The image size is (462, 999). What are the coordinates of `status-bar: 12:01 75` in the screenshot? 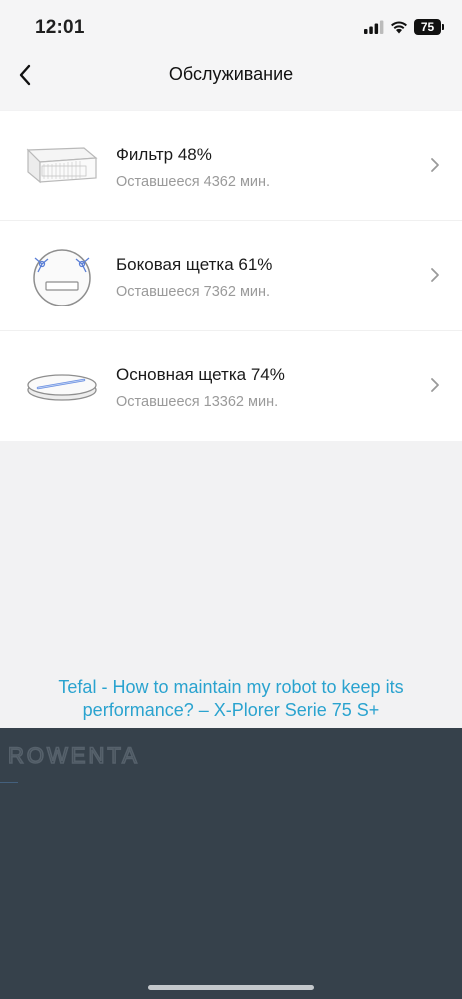 It's located at (231, 26).